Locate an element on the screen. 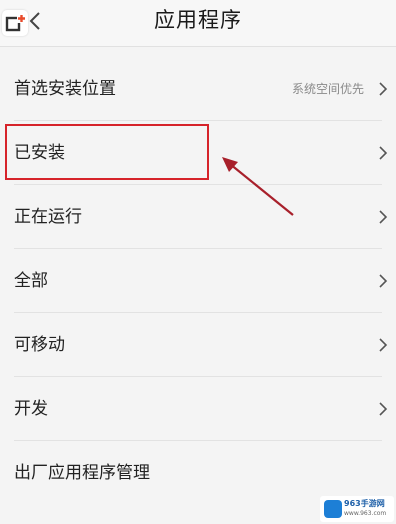 This screenshot has width=396, height=524. watermark: 963手游网 www.963.com is located at coordinates (357, 509).